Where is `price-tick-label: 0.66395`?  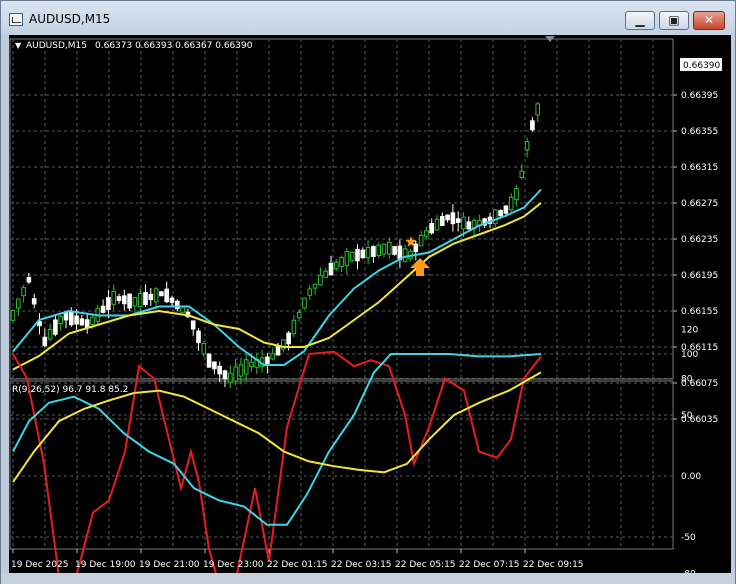 price-tick-label: 0.66395 is located at coordinates (699, 96).